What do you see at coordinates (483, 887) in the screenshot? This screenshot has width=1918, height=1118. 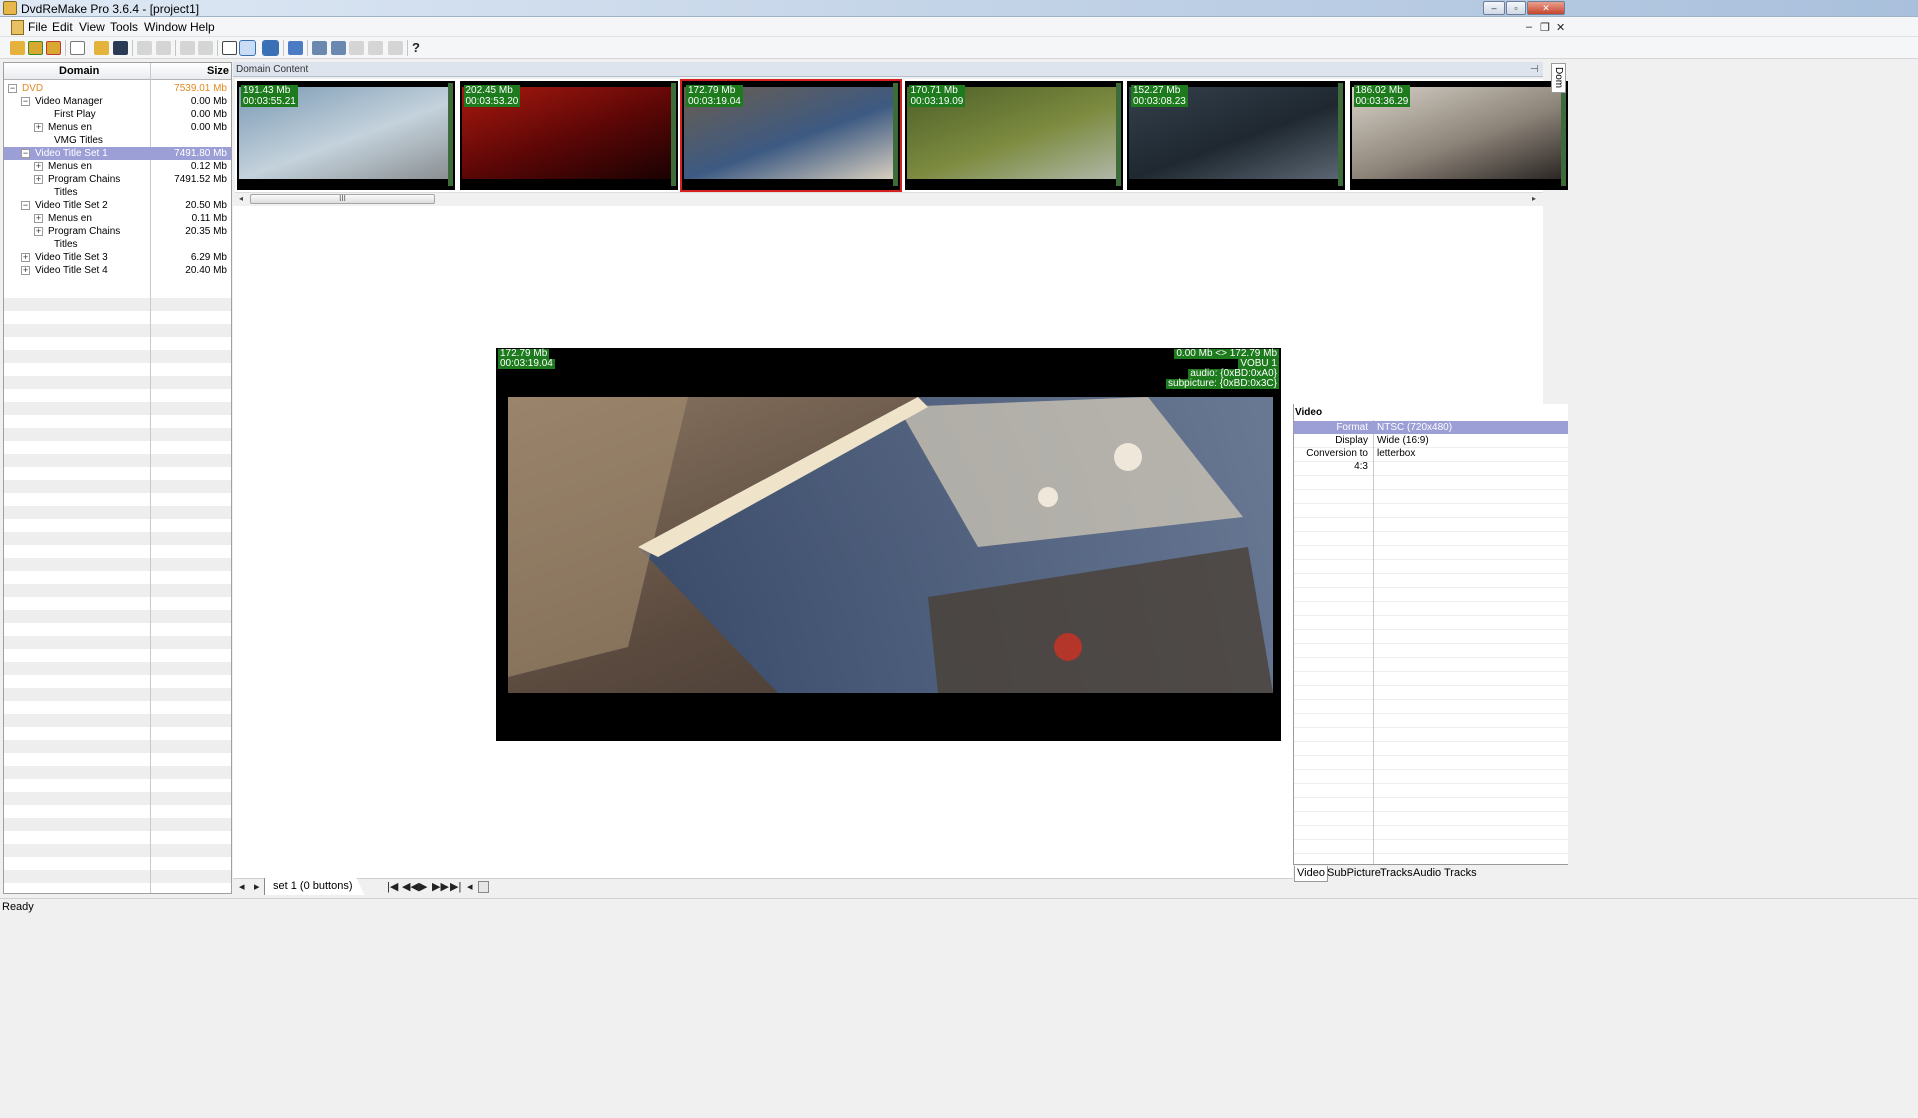 I see `position-slider-thumb` at bounding box center [483, 887].